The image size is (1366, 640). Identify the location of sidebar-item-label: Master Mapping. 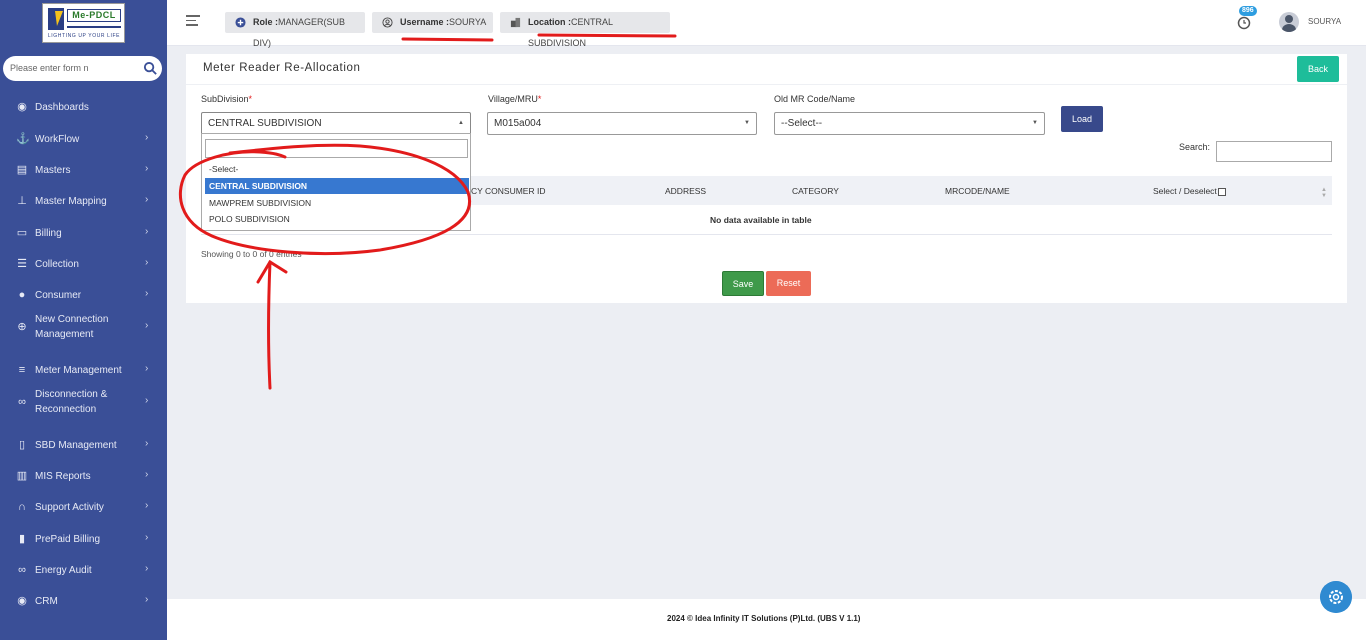
(71, 201).